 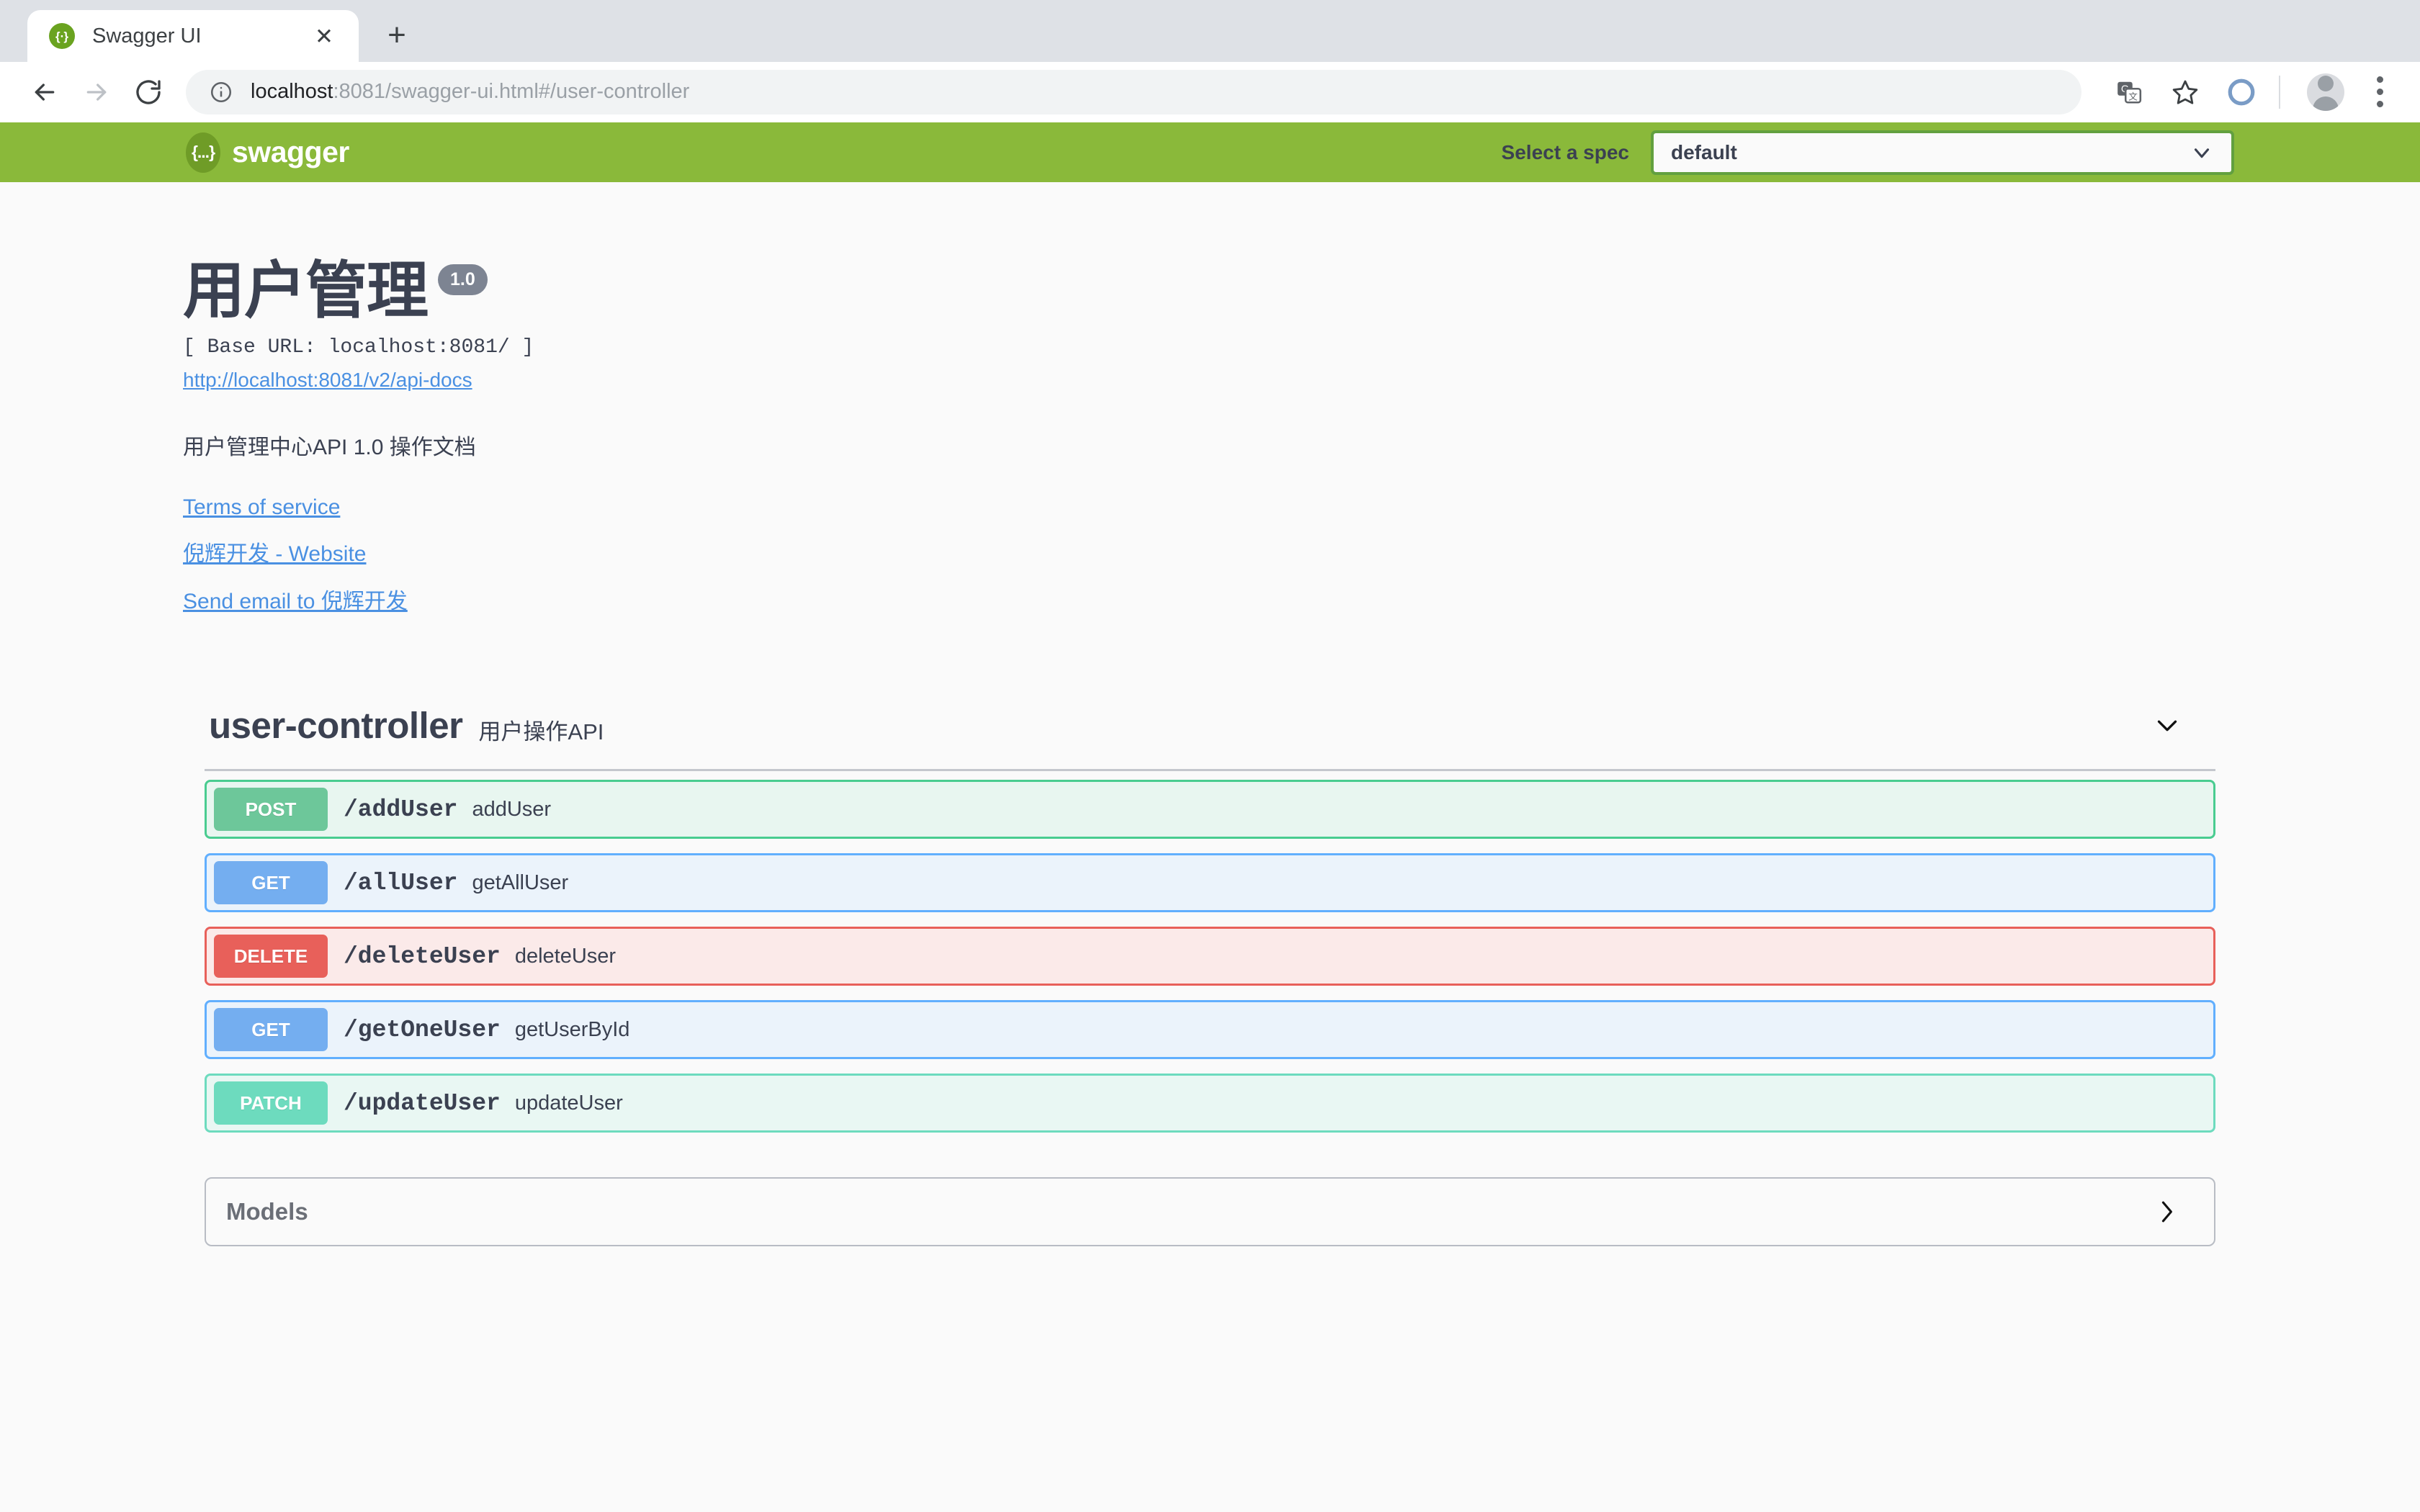 I want to click on operation-path: /updateUser, so click(x=422, y=1103).